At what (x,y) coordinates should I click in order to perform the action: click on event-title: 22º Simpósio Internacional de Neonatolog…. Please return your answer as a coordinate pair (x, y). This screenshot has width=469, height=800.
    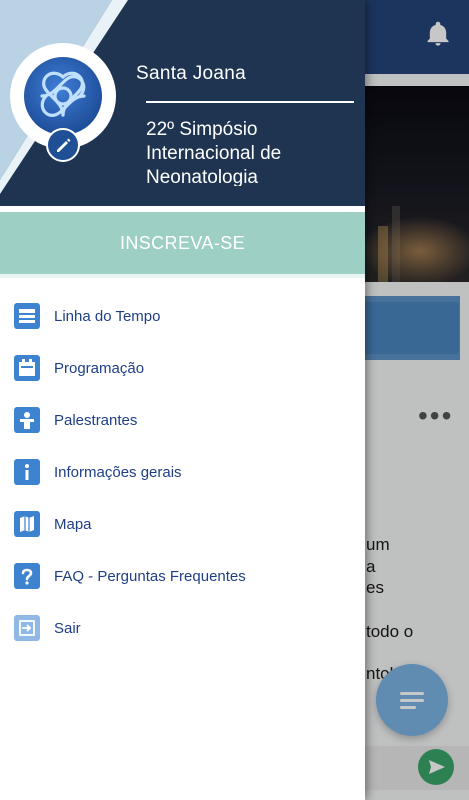
    Looking at the image, I should click on (214, 152).